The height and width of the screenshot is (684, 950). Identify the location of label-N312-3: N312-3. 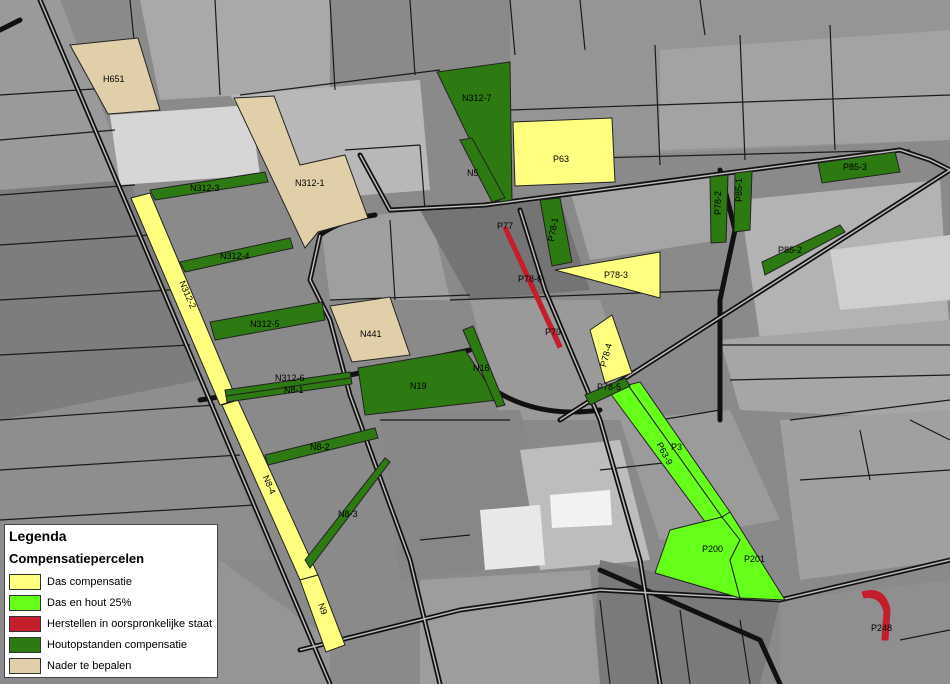
(205, 188).